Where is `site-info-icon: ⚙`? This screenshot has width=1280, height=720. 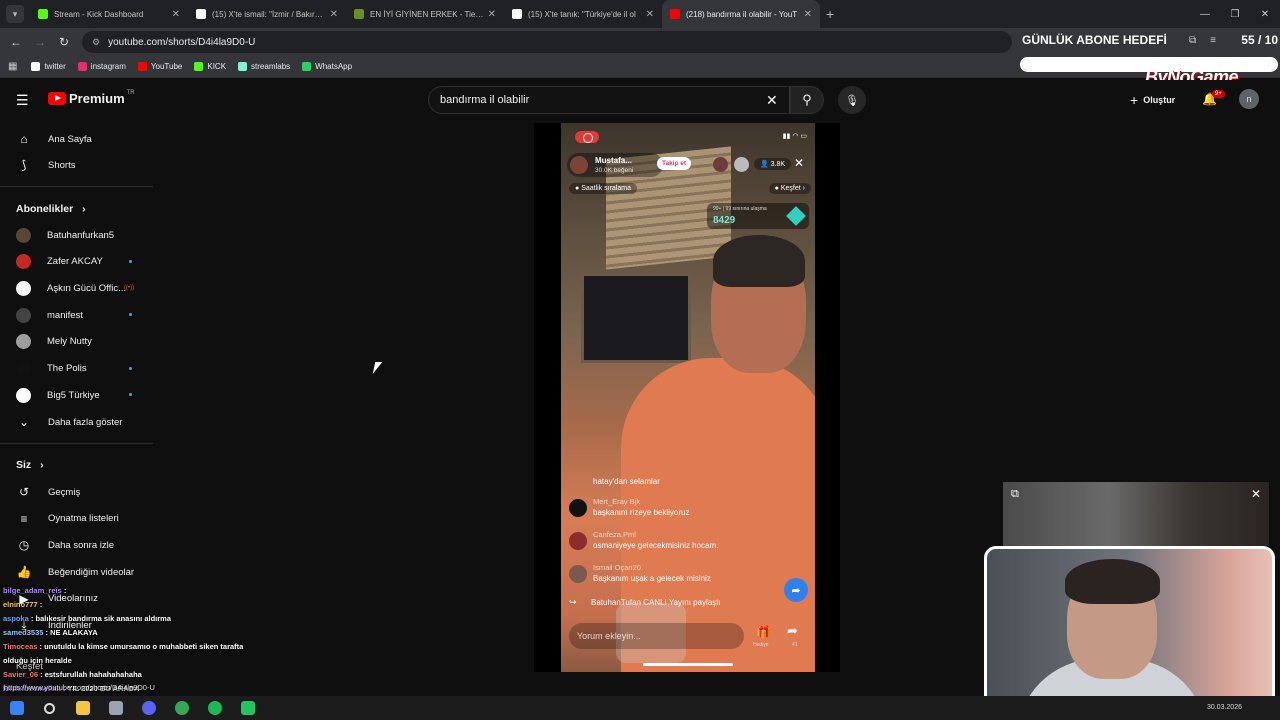 site-info-icon: ⚙ is located at coordinates (96, 42).